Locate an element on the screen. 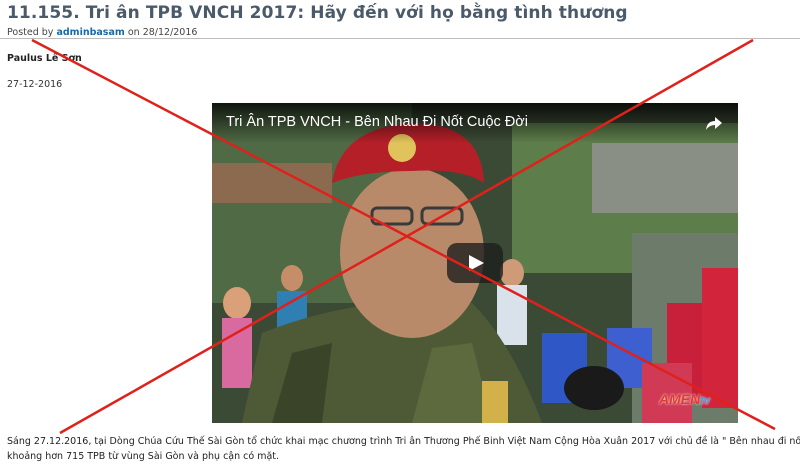  share-arrow-icon is located at coordinates (714, 123).